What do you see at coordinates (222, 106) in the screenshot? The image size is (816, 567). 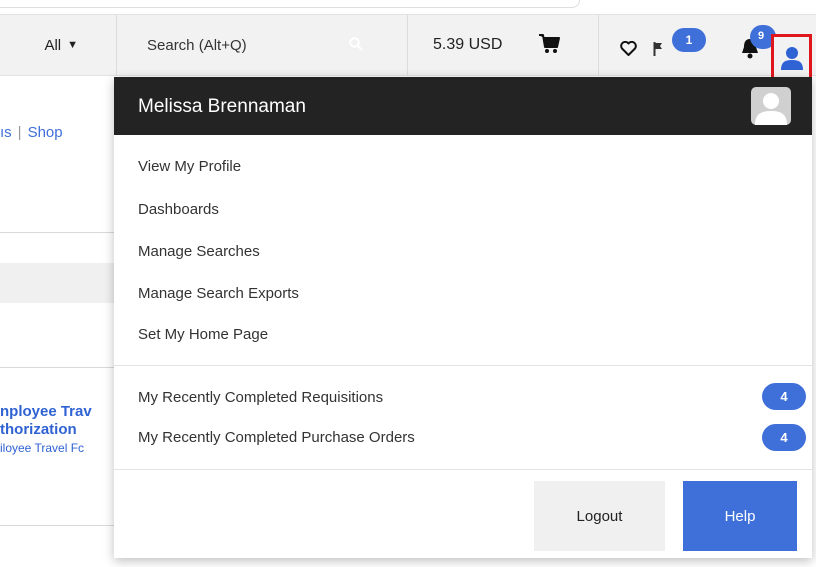 I see `user-name: Melissa Brennaman` at bounding box center [222, 106].